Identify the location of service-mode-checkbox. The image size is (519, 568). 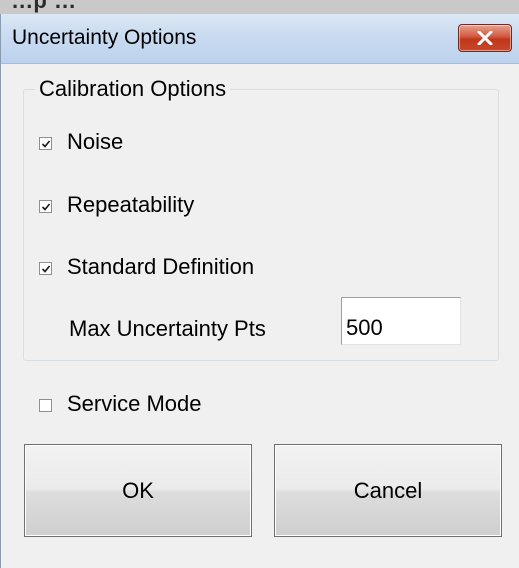
(45, 405).